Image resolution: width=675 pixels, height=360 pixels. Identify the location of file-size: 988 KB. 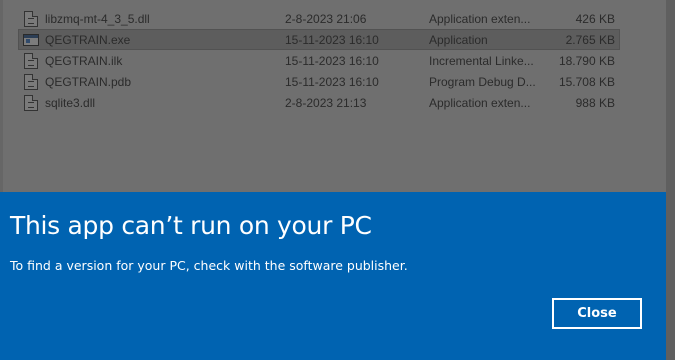
(595, 102).